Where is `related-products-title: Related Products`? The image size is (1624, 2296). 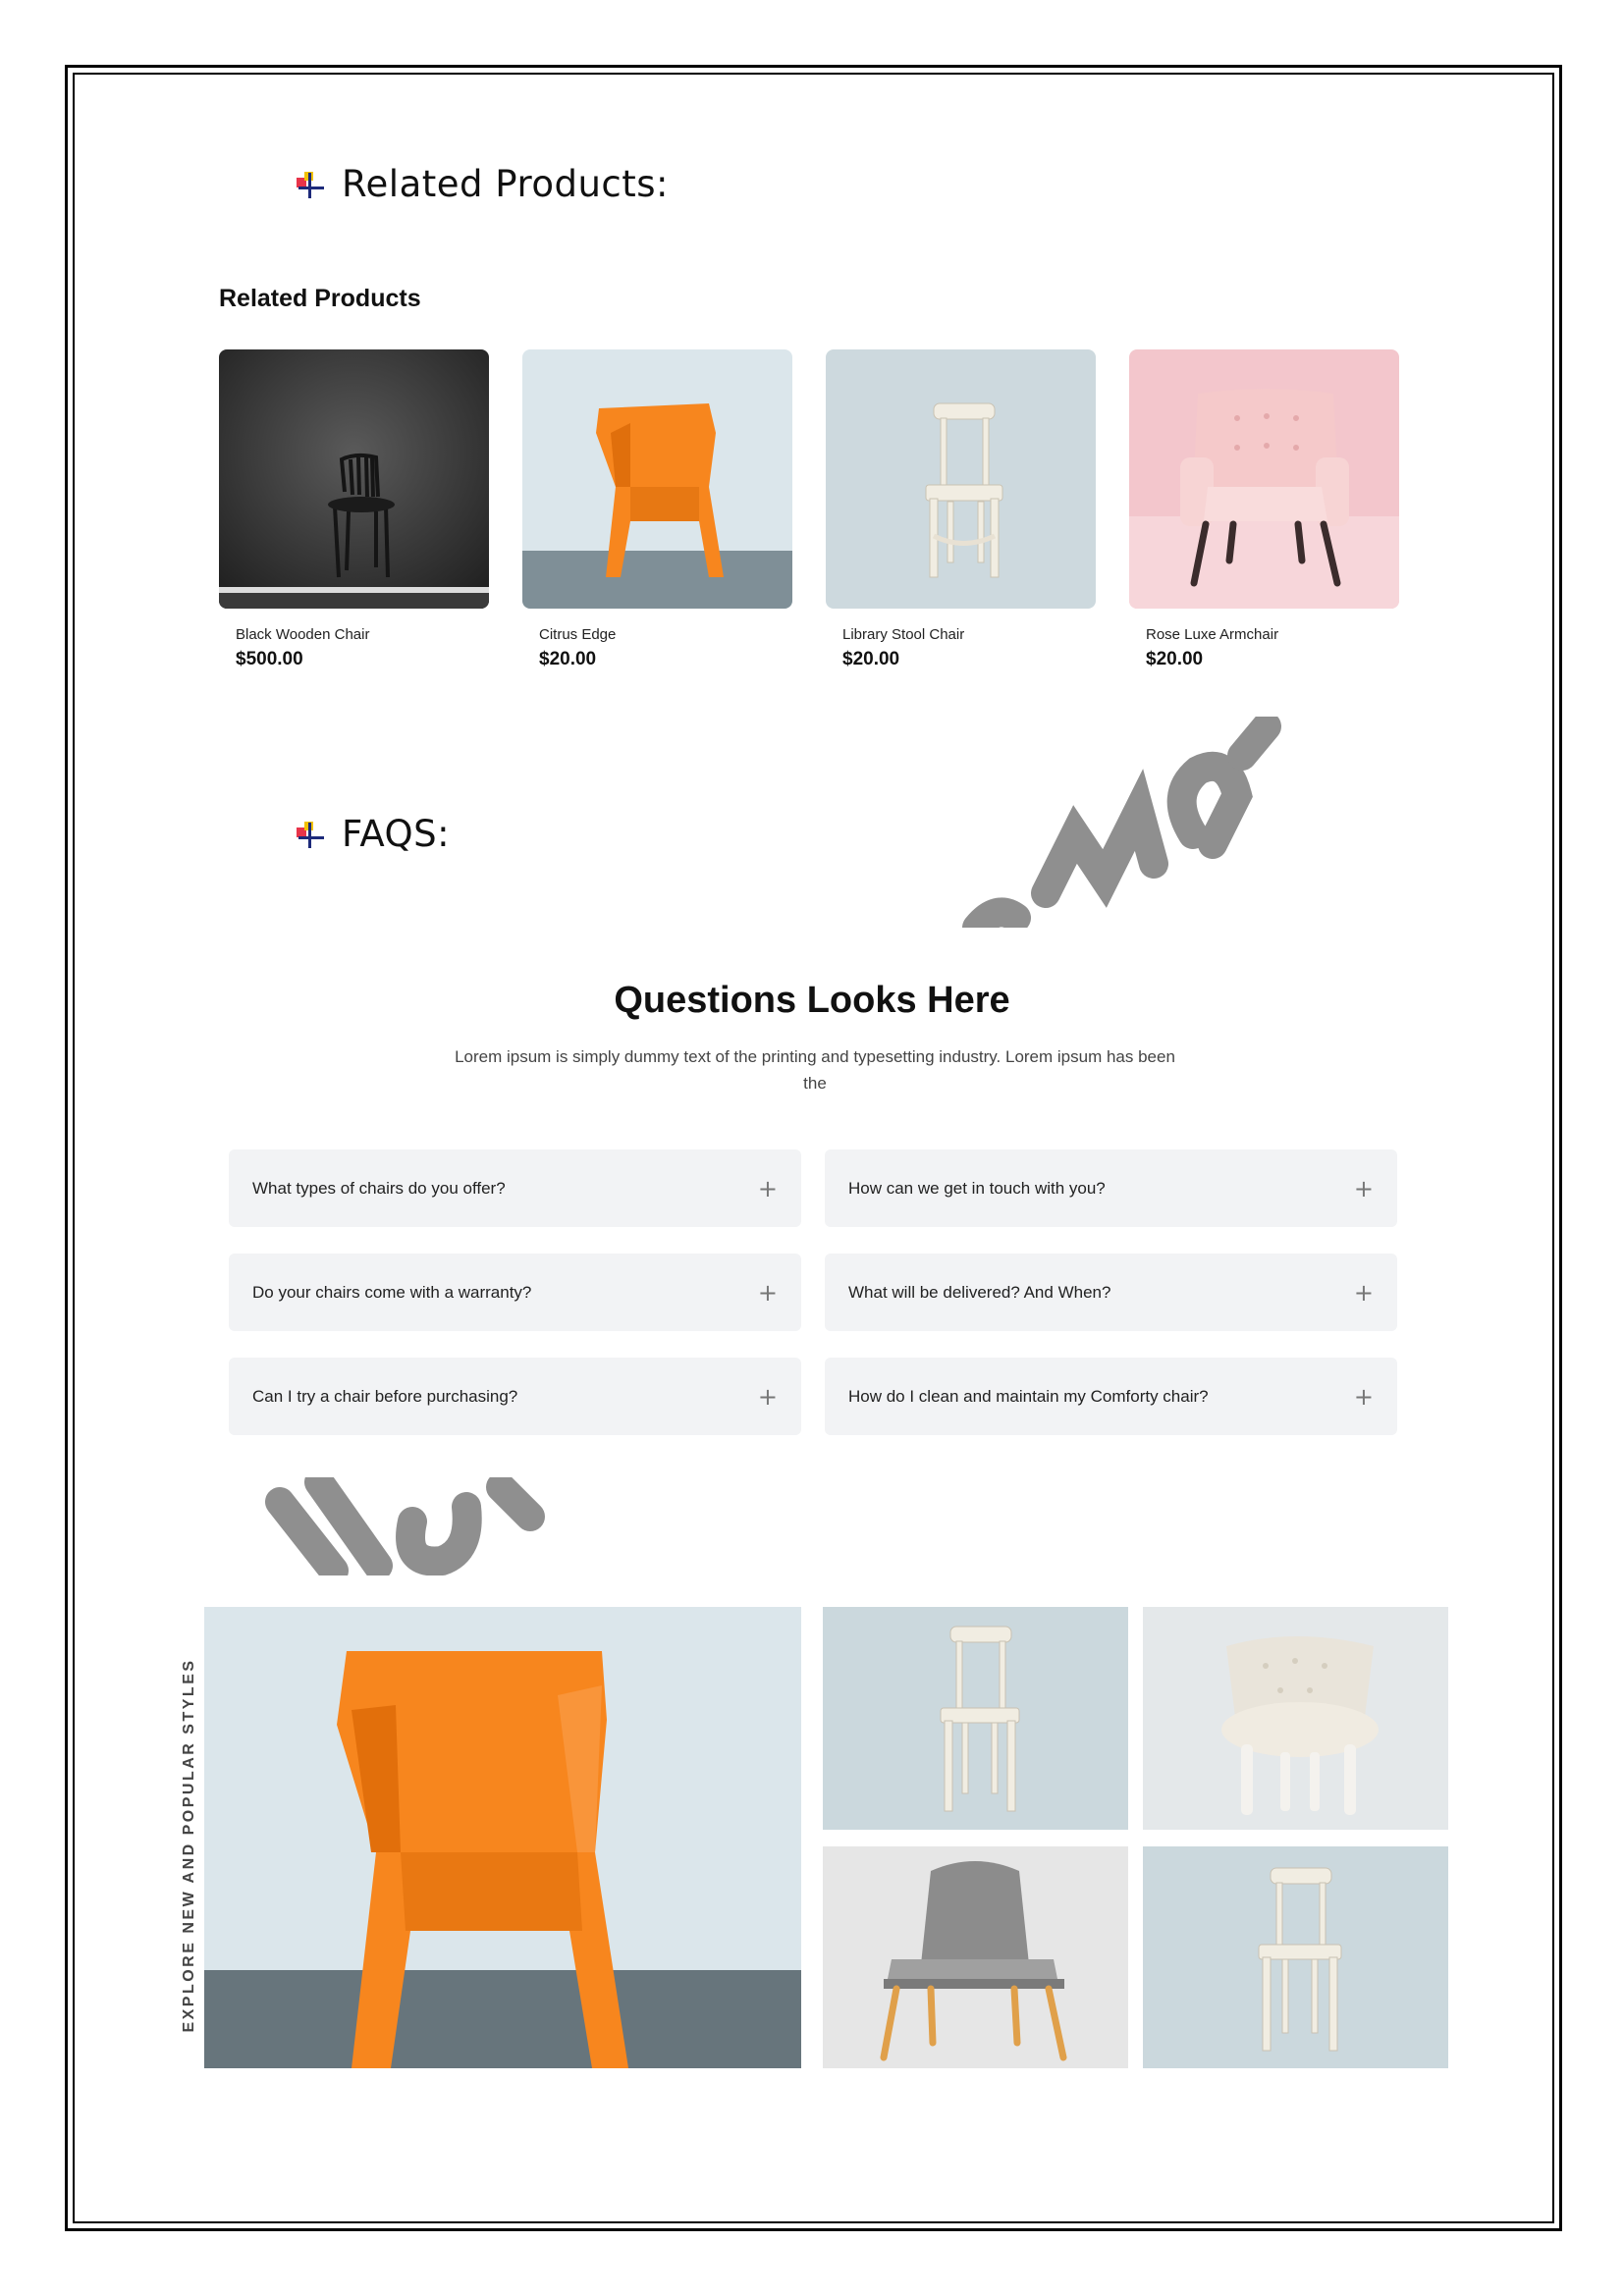
related-products-title: Related Products is located at coordinates (320, 299).